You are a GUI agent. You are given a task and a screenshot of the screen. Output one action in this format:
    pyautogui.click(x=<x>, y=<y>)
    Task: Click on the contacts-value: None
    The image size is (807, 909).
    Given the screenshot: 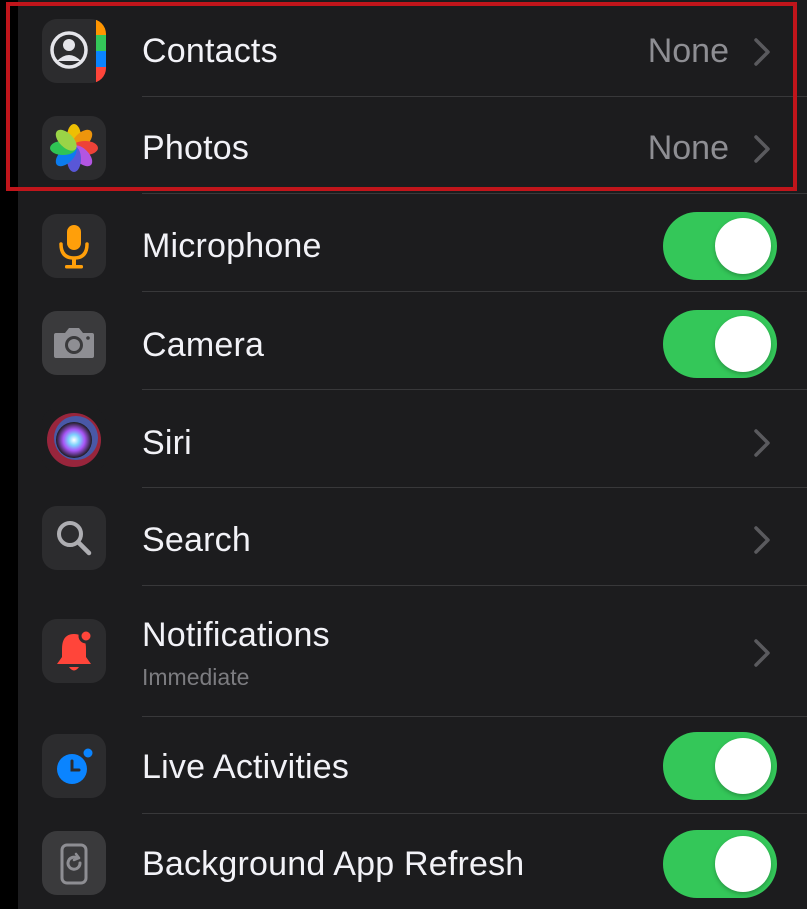 What is the action you would take?
    pyautogui.click(x=688, y=51)
    